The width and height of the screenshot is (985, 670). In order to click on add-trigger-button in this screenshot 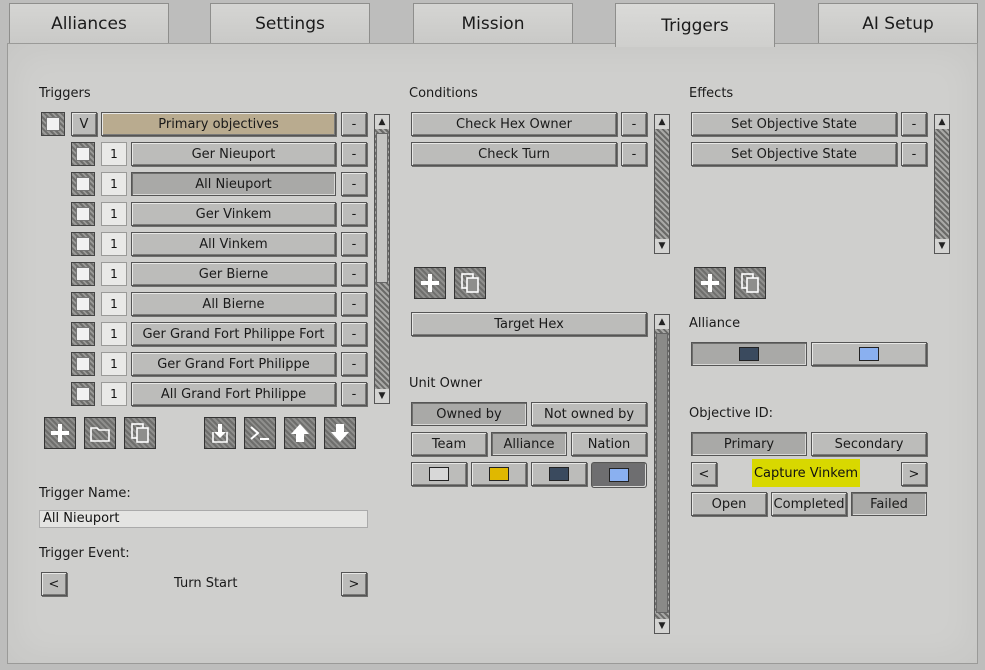, I will do `click(60, 433)`.